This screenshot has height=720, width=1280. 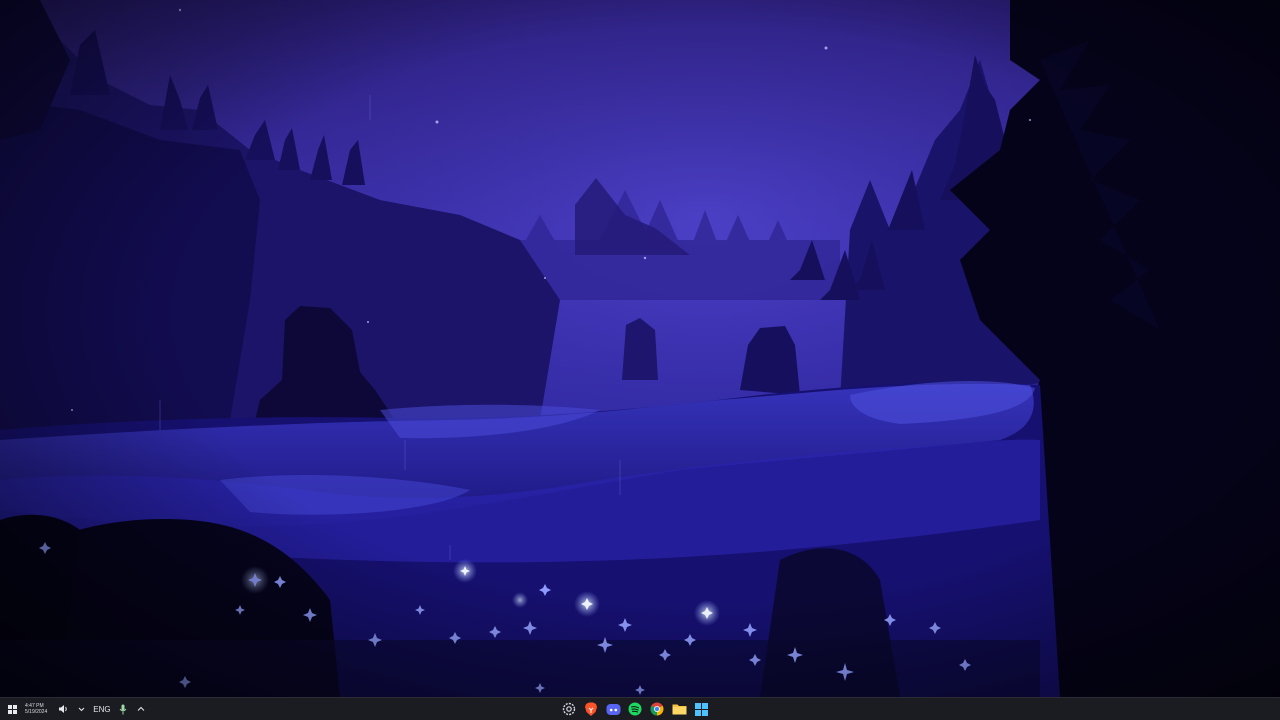 I want to click on taskbar: 4:47 PM 5/19/2024 ENG, so click(x=640, y=708).